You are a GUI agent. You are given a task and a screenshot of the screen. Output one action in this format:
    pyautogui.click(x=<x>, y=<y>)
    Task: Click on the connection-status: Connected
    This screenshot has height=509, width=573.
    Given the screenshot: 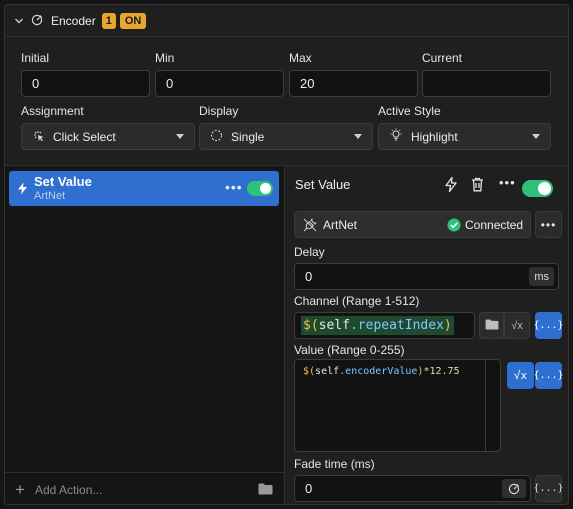 What is the action you would take?
    pyautogui.click(x=494, y=225)
    